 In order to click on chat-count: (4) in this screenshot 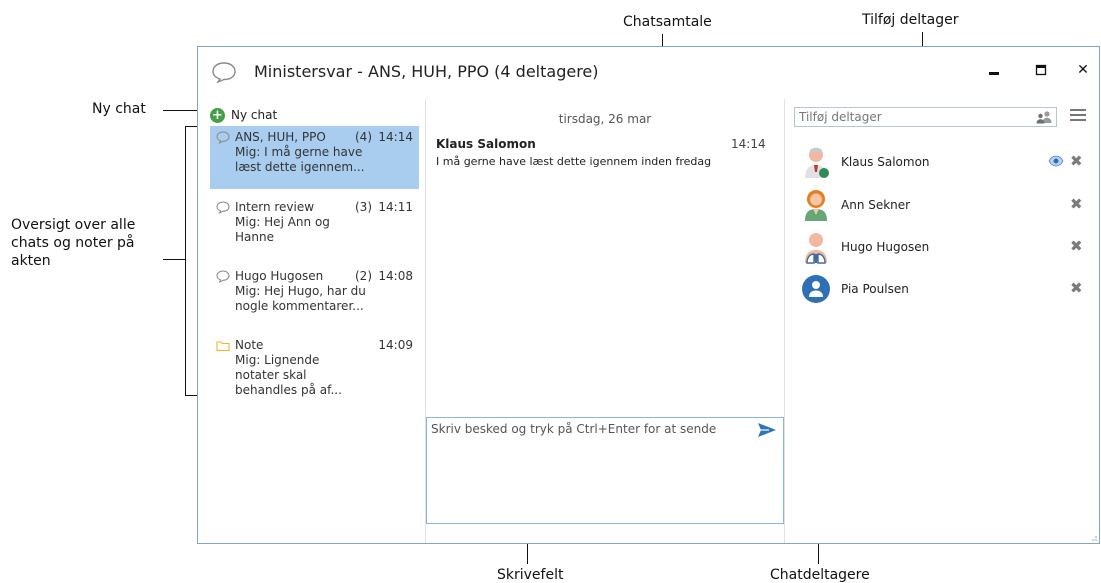, I will do `click(363, 137)`.